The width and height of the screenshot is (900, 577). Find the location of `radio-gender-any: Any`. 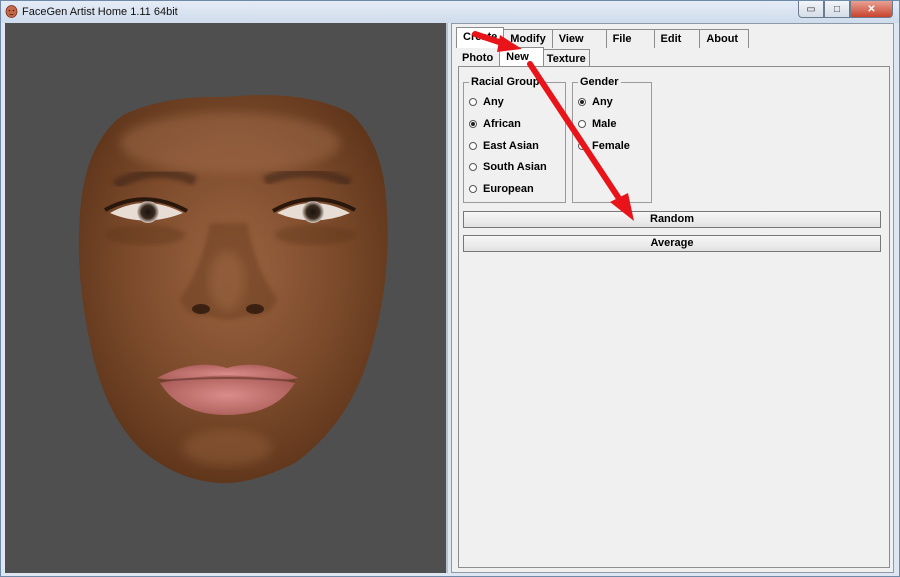

radio-gender-any: Any is located at coordinates (595, 102).